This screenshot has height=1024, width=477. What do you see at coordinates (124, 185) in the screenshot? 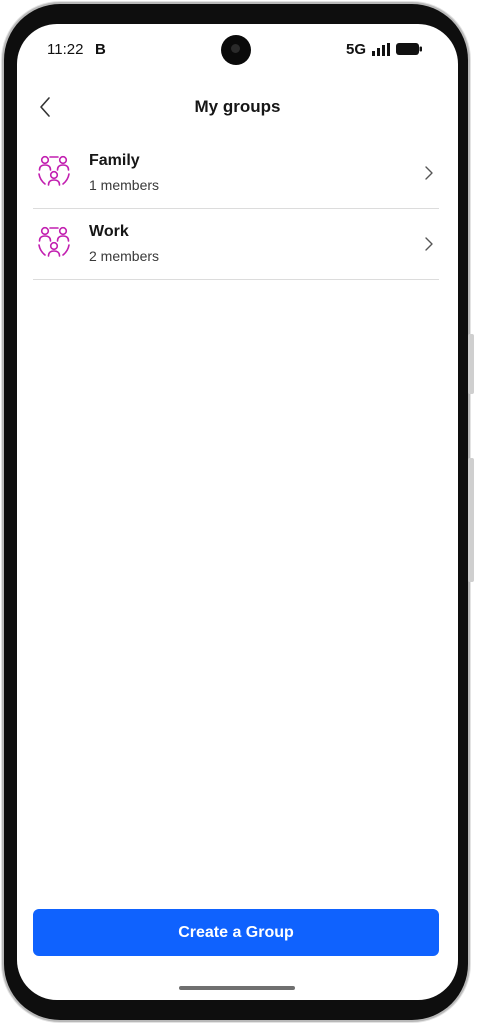
I see `group-member-count: 1 members` at bounding box center [124, 185].